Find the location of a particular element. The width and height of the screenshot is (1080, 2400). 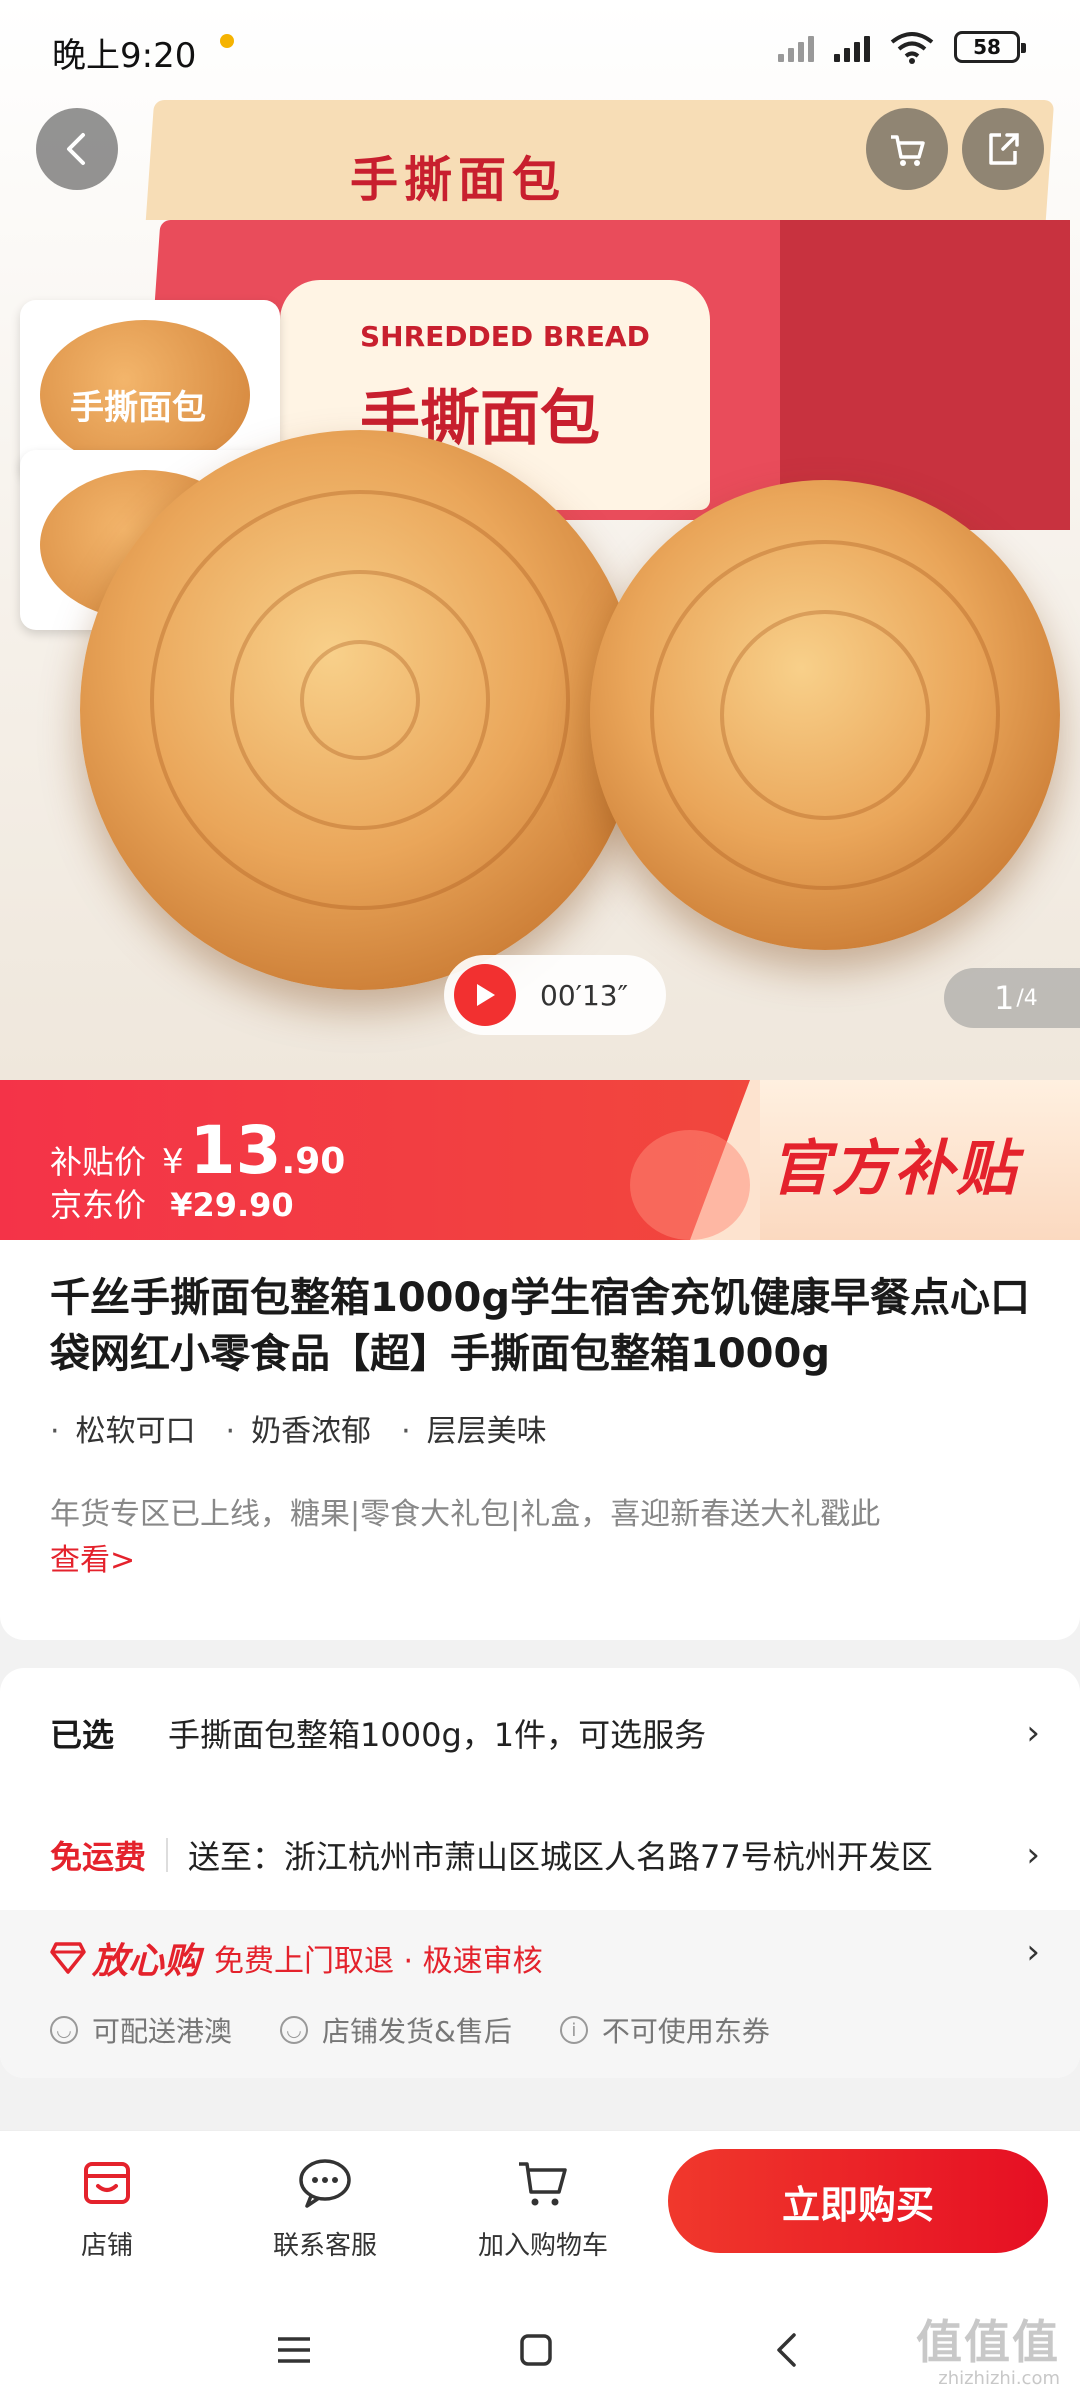

promo-notice: 年货专区已上线，糖果|零食大礼包|礼盒，喜迎新春送大礼戳此 查看> is located at coordinates (545, 1538).